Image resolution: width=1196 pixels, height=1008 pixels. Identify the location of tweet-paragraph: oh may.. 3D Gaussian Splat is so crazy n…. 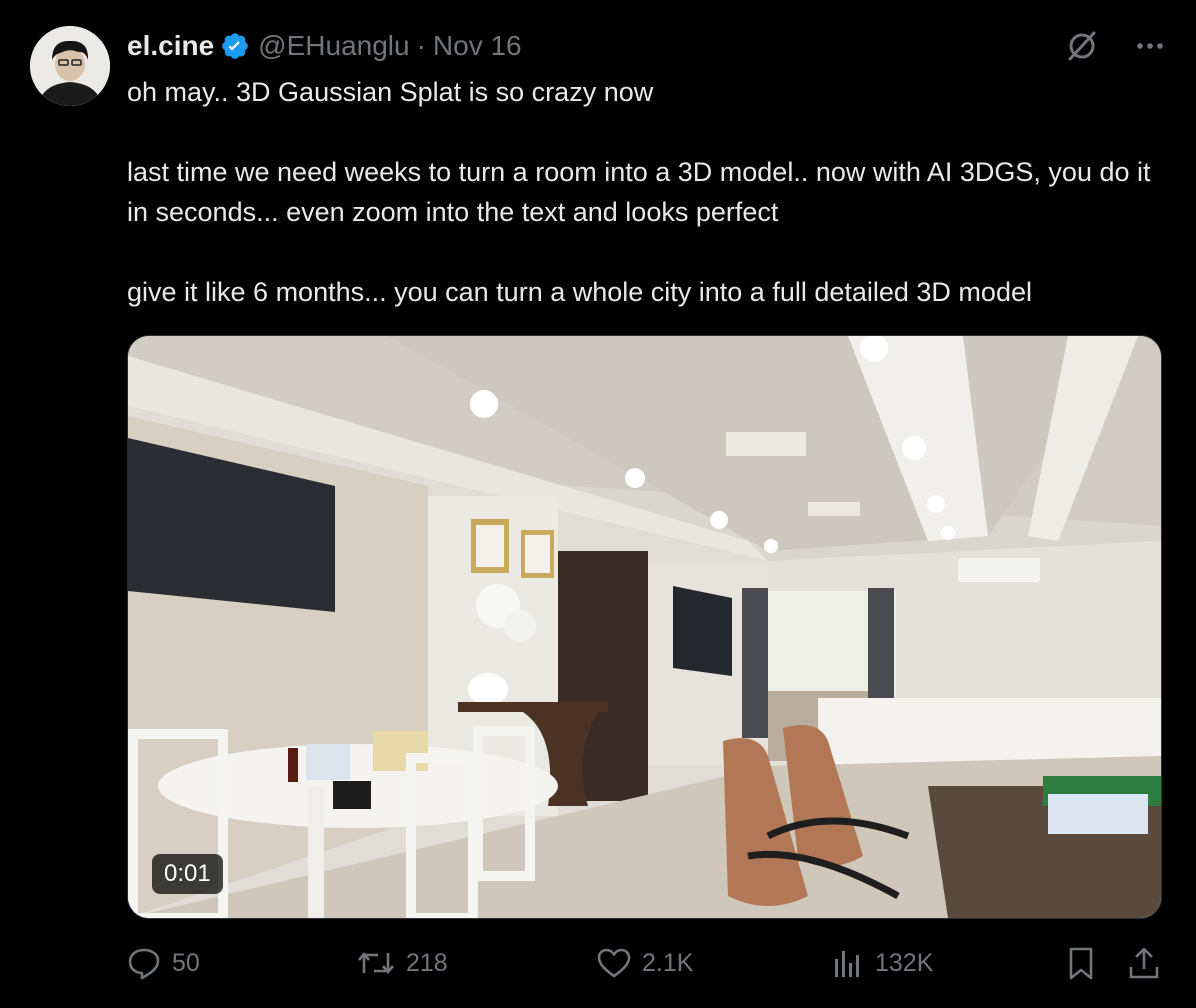
(390, 92).